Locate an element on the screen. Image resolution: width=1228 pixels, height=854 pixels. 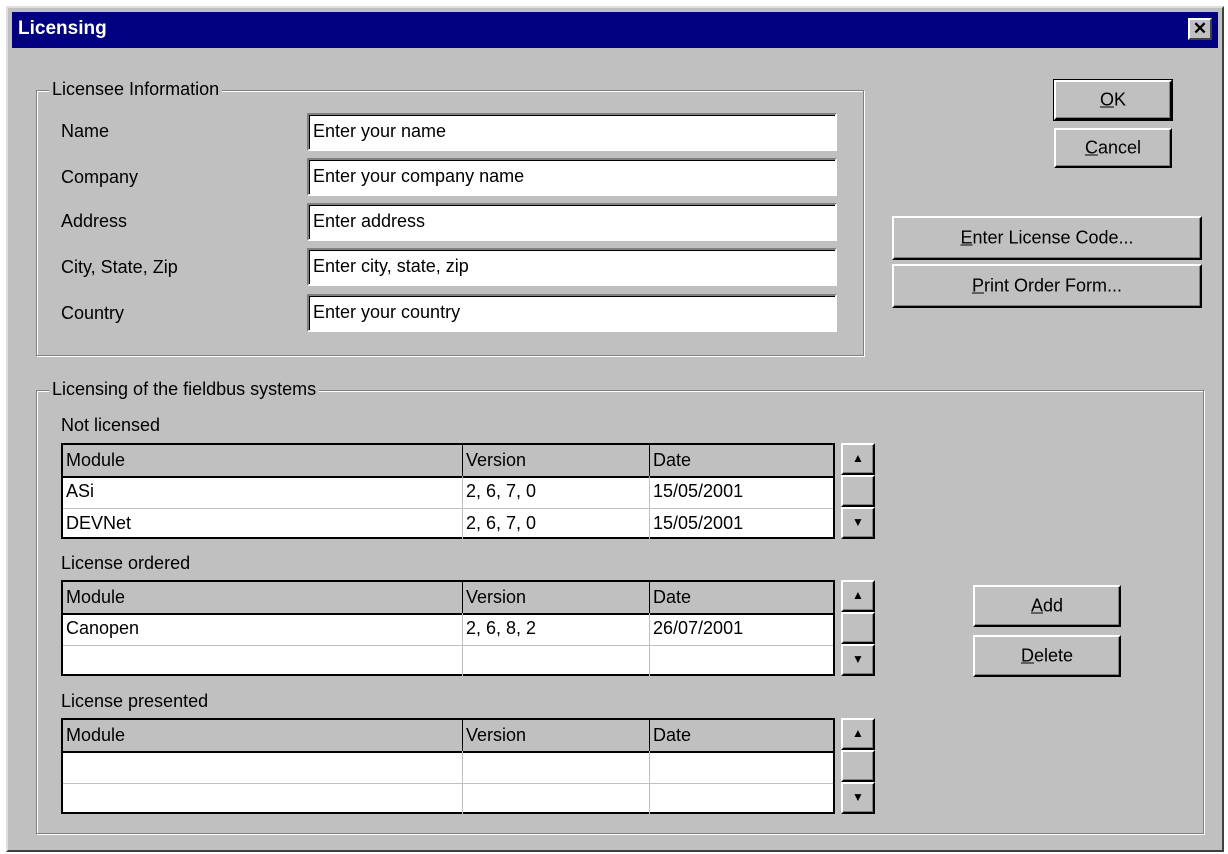
add-label: dd is located at coordinates (1053, 605).